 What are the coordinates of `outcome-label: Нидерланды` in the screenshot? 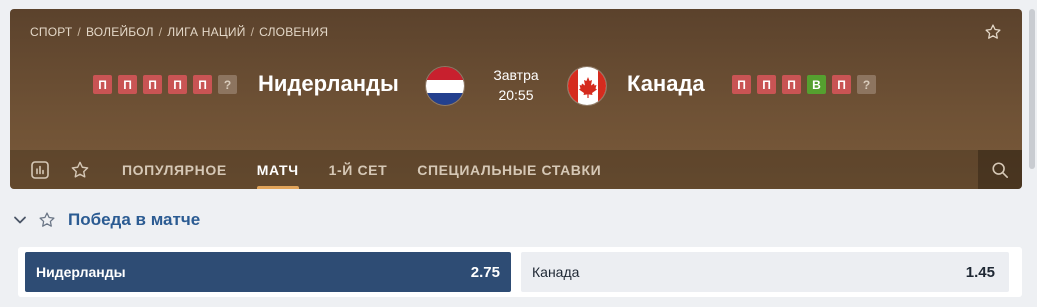 It's located at (81, 272).